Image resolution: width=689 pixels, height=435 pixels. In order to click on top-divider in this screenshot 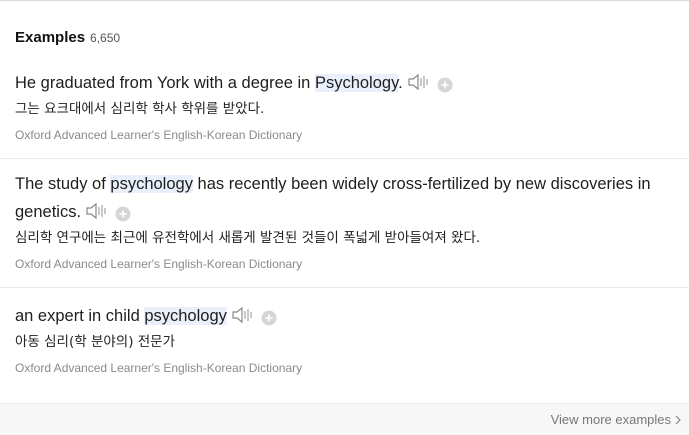, I will do `click(344, 0)`.